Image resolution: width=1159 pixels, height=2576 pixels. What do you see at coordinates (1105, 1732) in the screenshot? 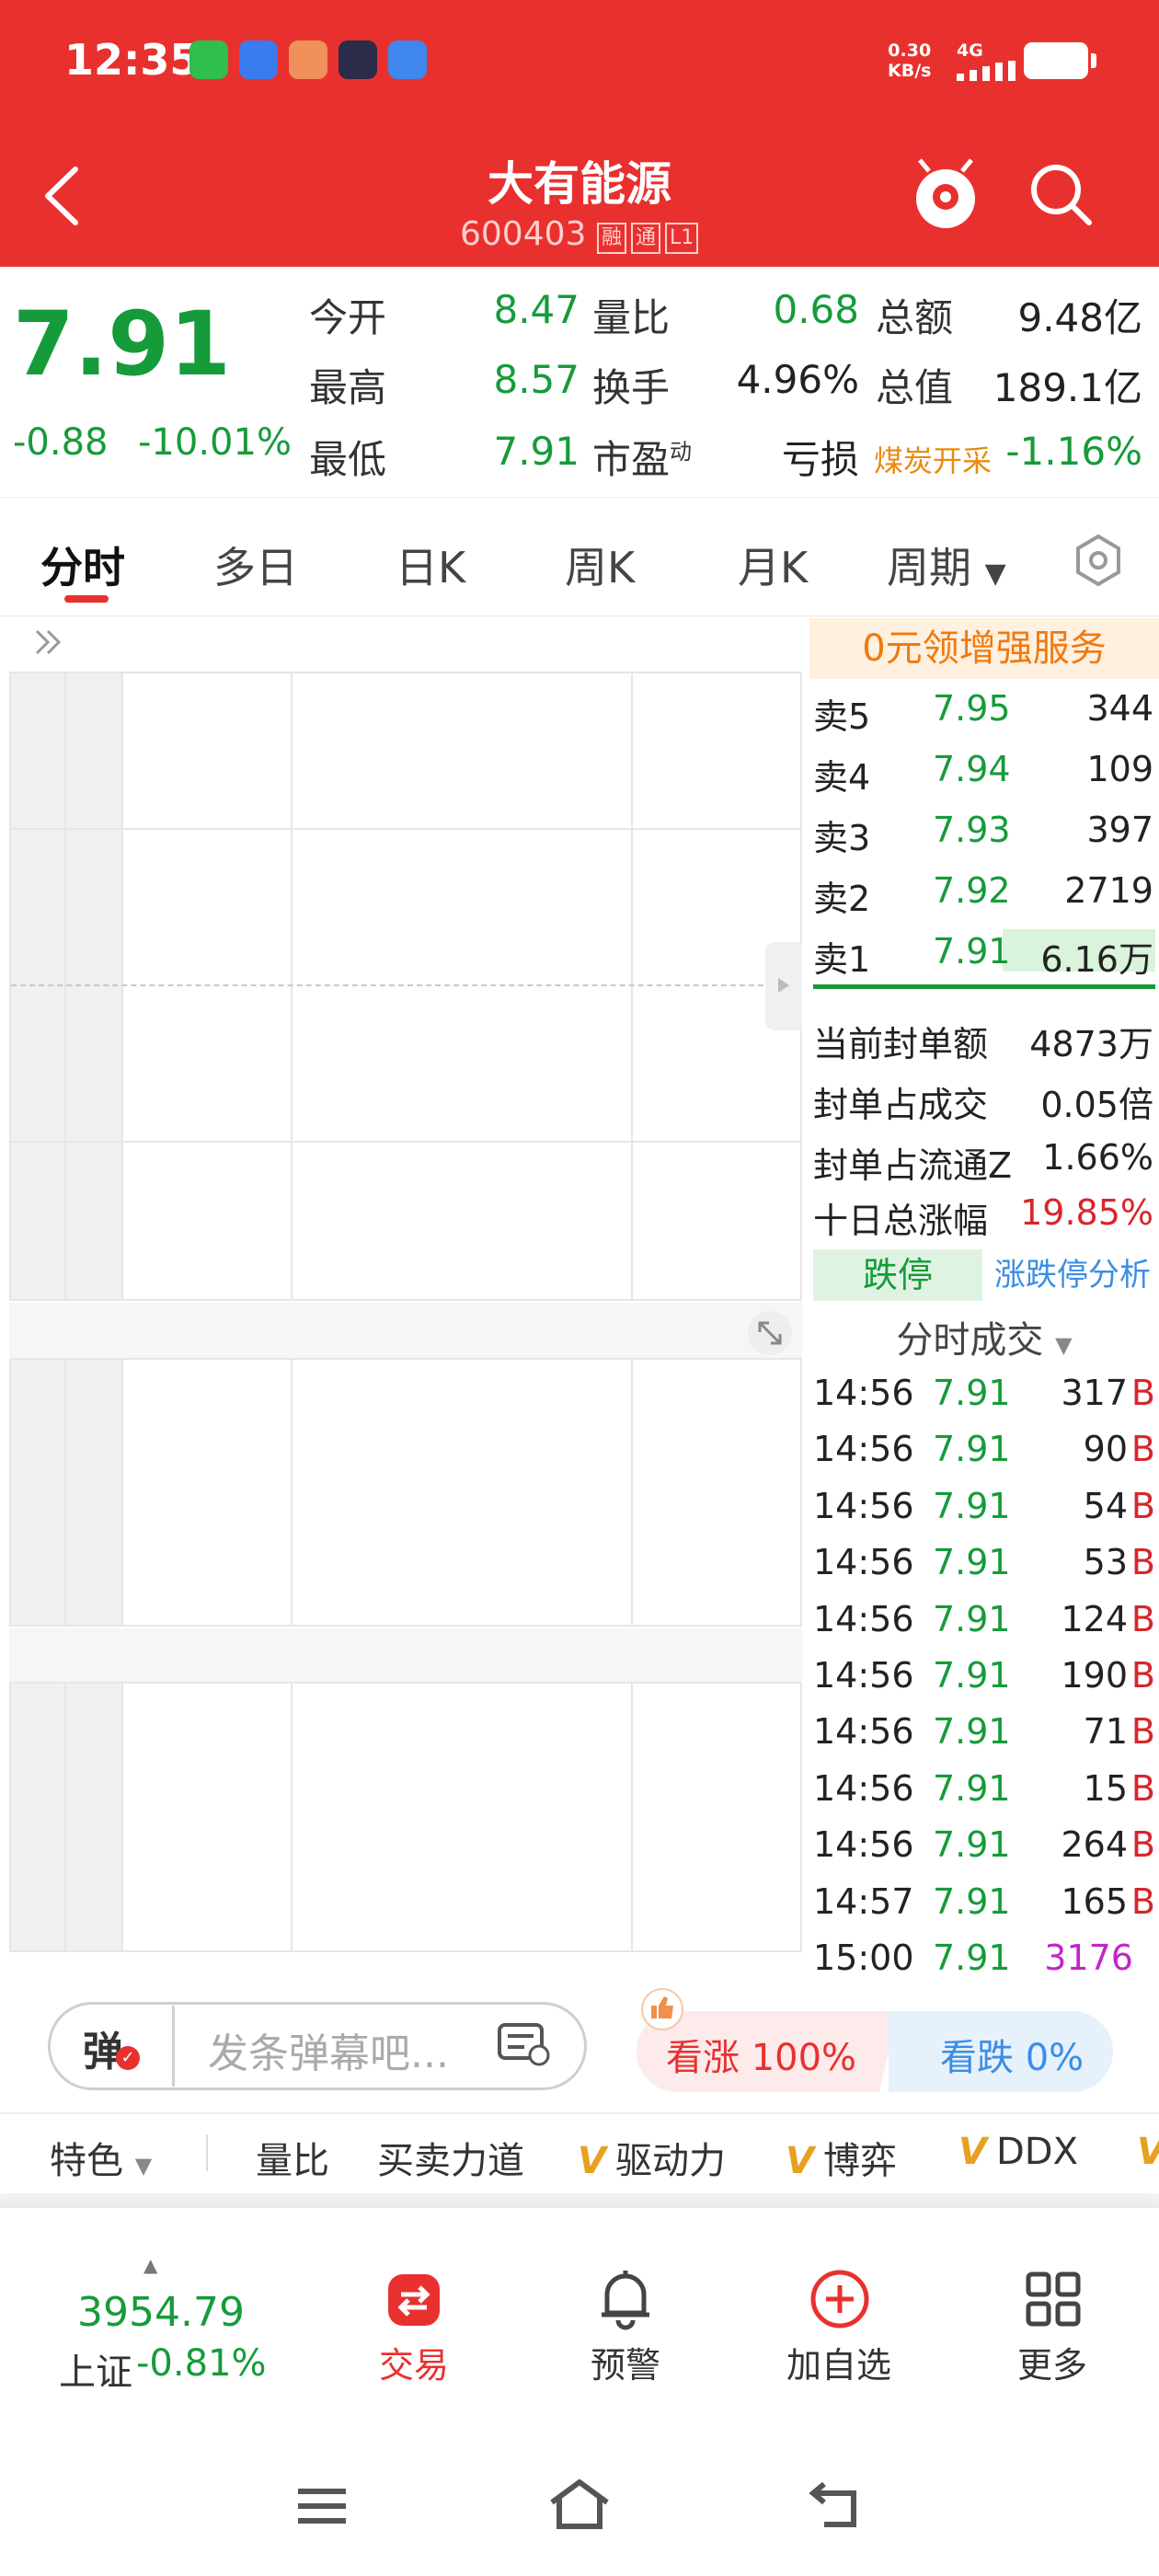
I see `tick-volume: 71` at bounding box center [1105, 1732].